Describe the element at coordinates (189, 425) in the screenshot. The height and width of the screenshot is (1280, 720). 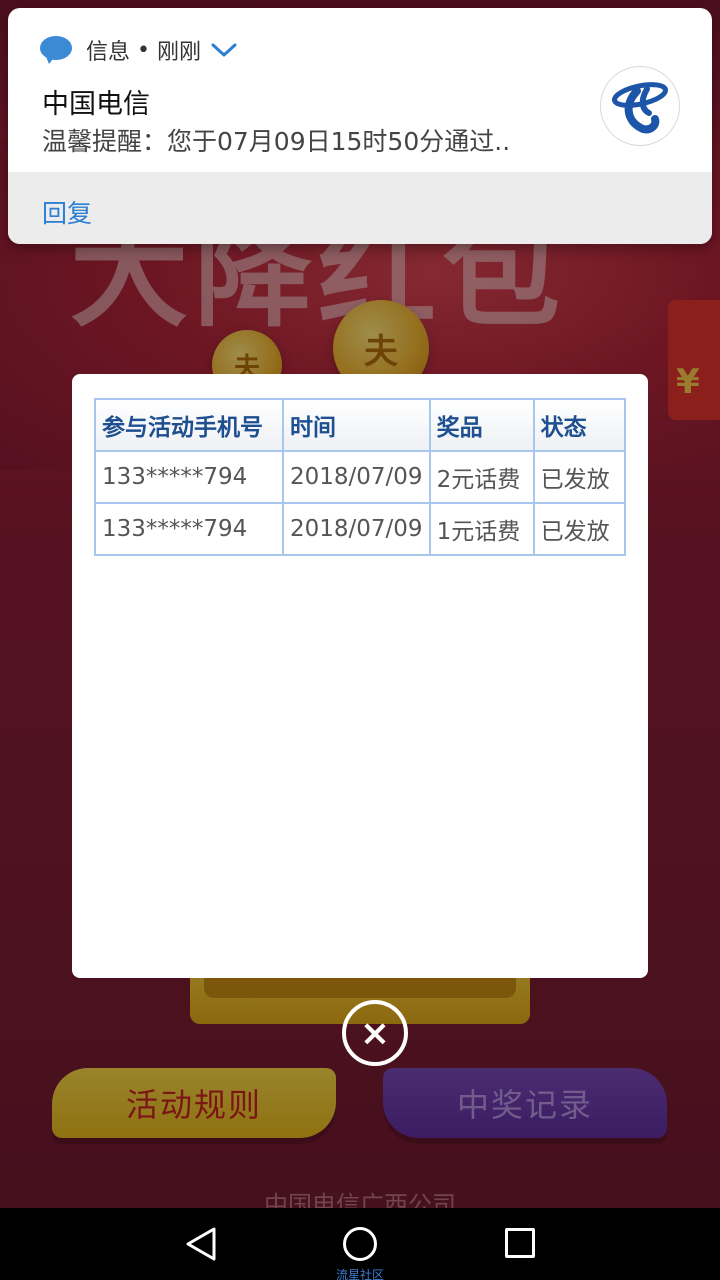
I see `column-header-phone: 参与活动手机号` at that location.